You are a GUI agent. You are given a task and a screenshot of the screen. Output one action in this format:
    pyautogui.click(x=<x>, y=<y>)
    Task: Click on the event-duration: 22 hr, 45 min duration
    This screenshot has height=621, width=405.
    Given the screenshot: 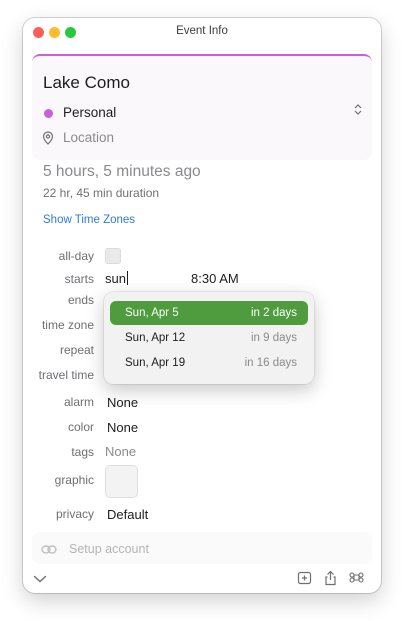 What is the action you would take?
    pyautogui.click(x=101, y=193)
    